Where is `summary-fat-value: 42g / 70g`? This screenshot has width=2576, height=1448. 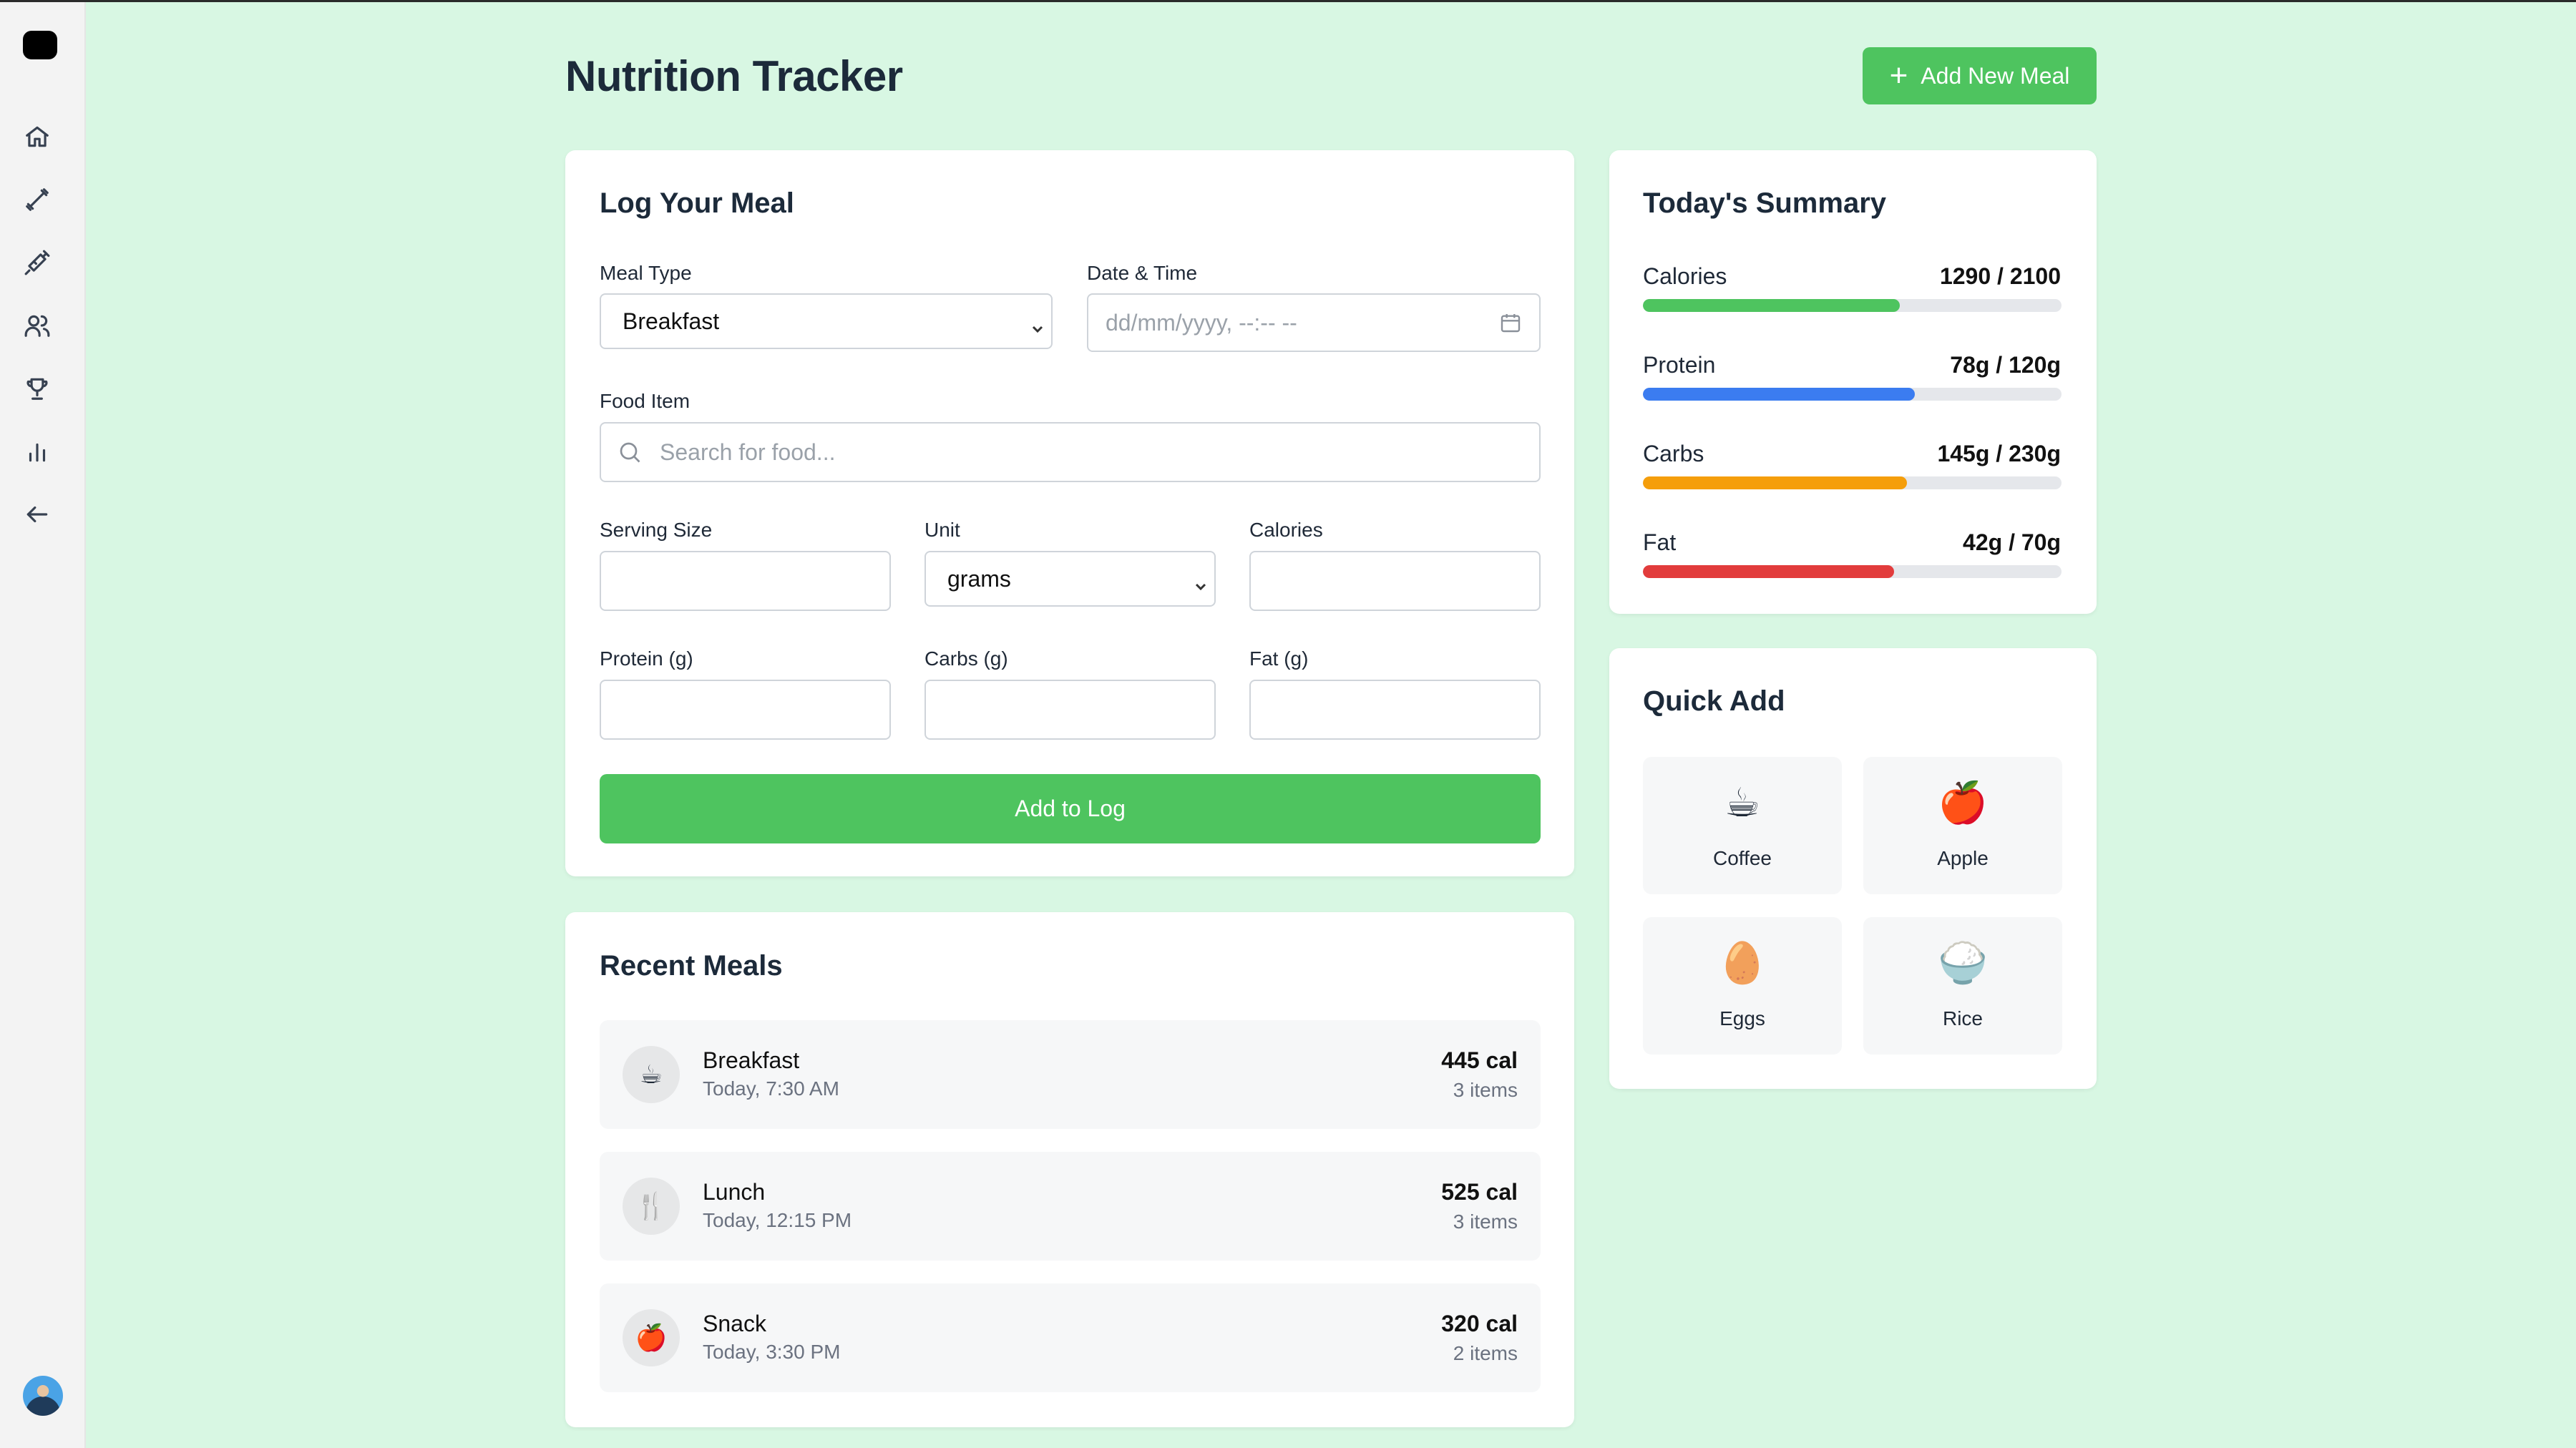
summary-fat-value: 42g / 70g is located at coordinates (2012, 542).